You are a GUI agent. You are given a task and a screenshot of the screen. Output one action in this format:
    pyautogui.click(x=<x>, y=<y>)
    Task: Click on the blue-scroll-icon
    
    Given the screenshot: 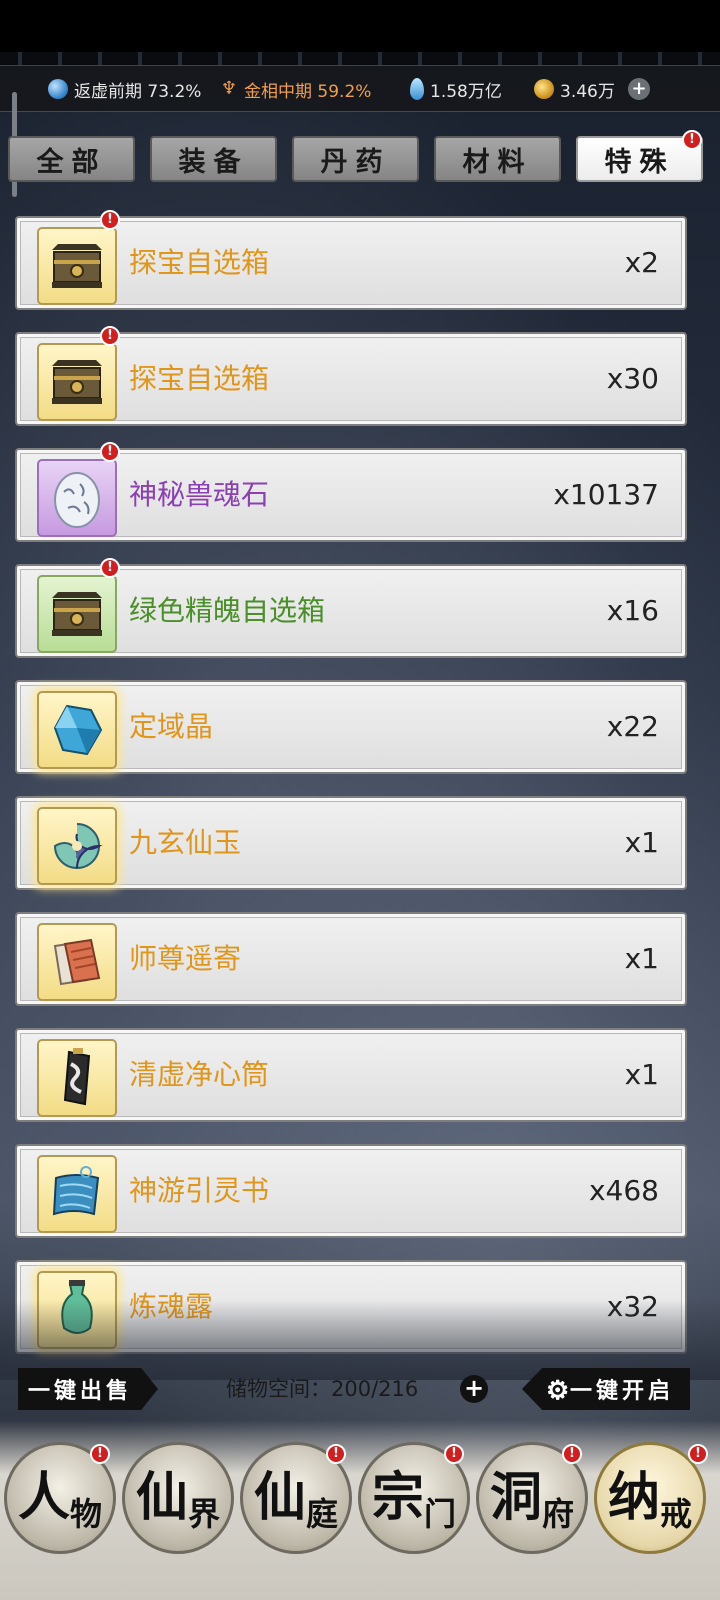 What is the action you would take?
    pyautogui.click(x=76, y=1191)
    